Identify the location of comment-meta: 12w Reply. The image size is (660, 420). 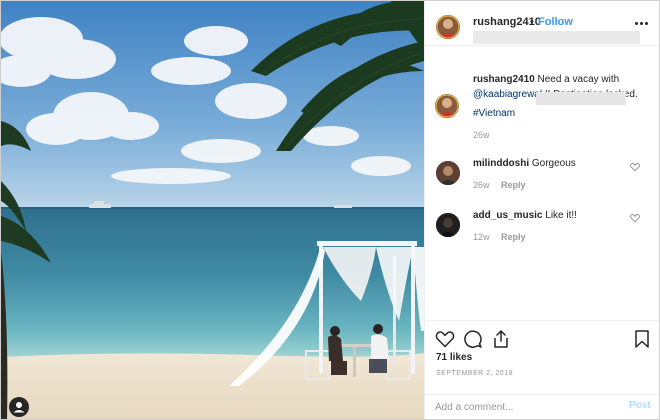
(499, 237).